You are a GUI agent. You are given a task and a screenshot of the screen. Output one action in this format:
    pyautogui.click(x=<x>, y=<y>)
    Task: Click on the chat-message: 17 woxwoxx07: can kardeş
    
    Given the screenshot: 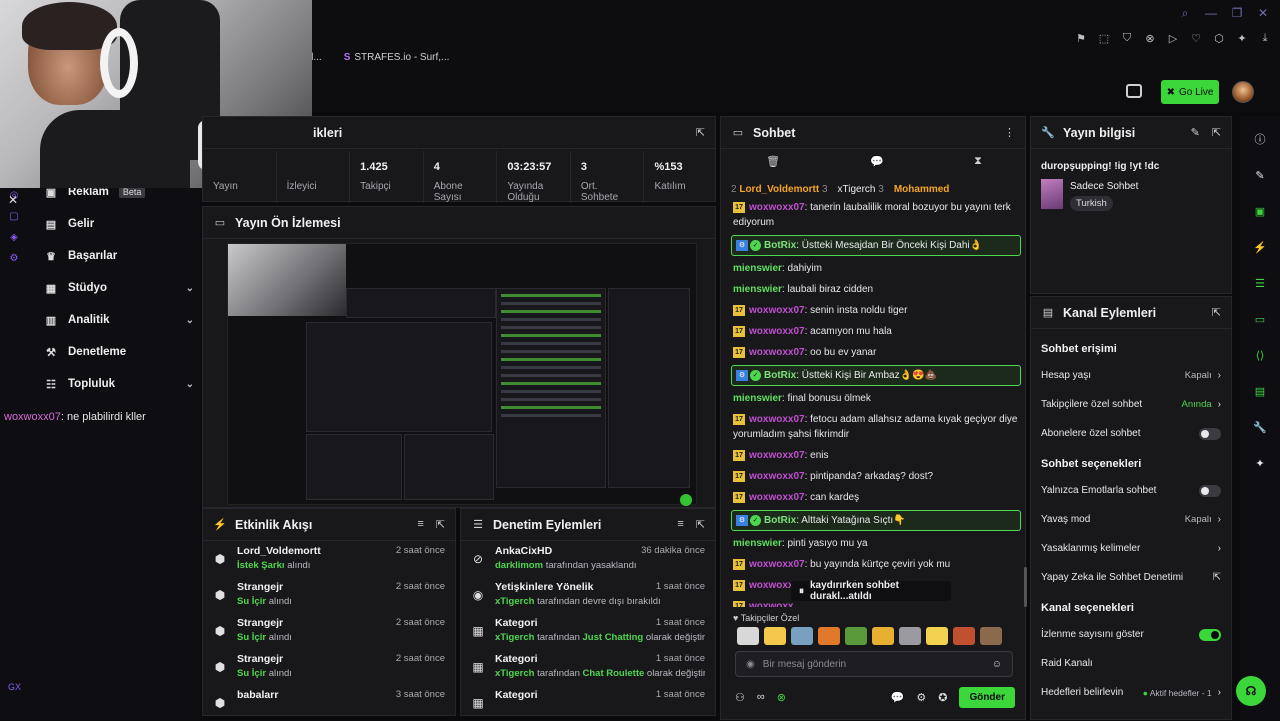 What is the action you would take?
    pyautogui.click(x=876, y=497)
    